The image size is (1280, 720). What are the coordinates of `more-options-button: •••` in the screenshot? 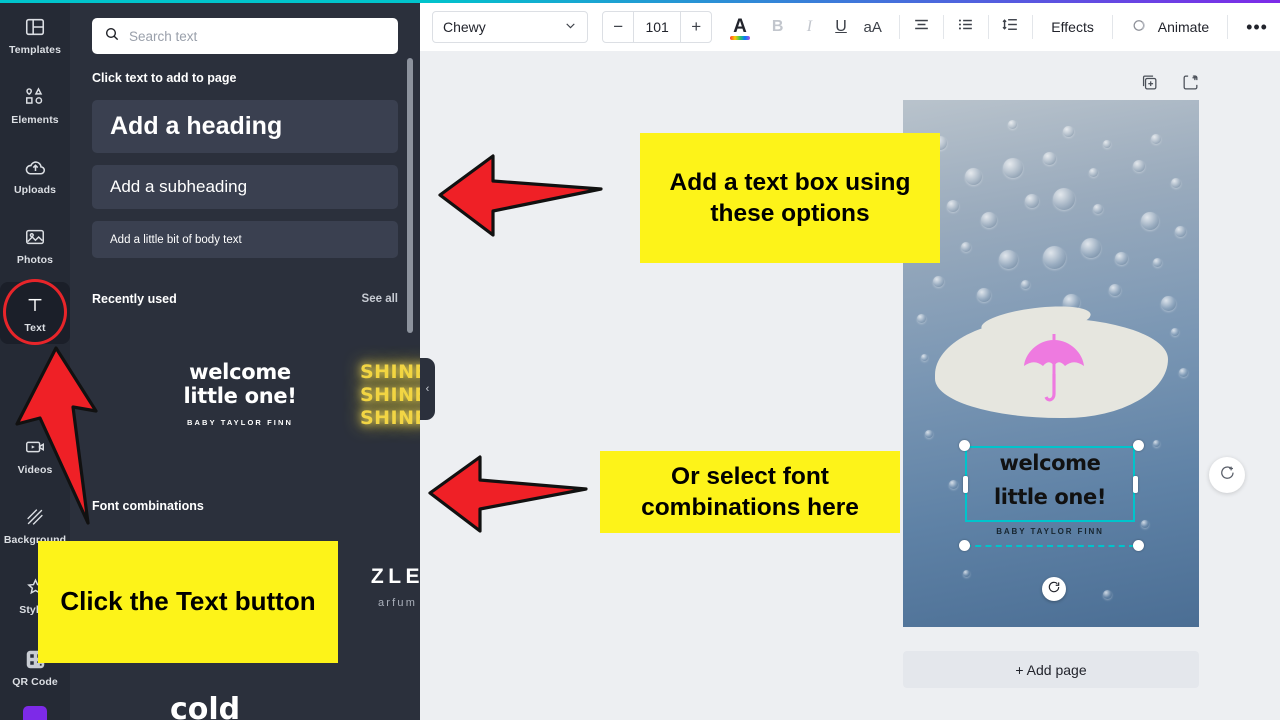 It's located at (1257, 27).